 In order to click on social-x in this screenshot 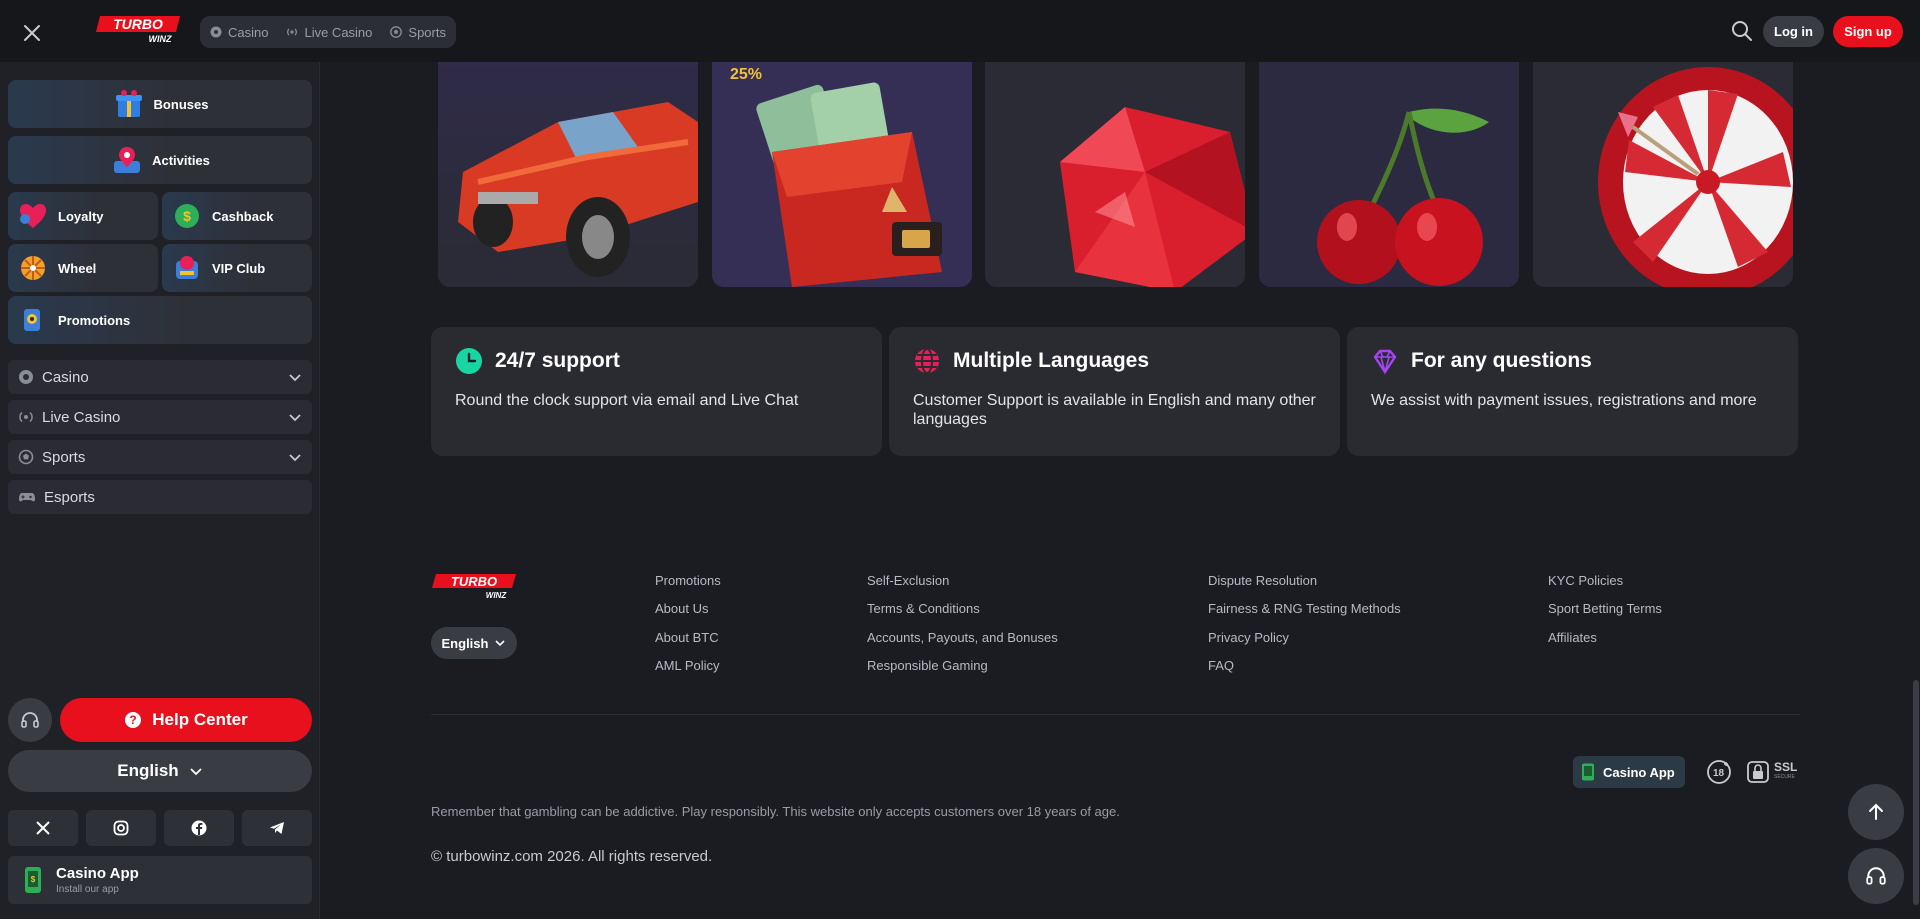, I will do `click(43, 828)`.